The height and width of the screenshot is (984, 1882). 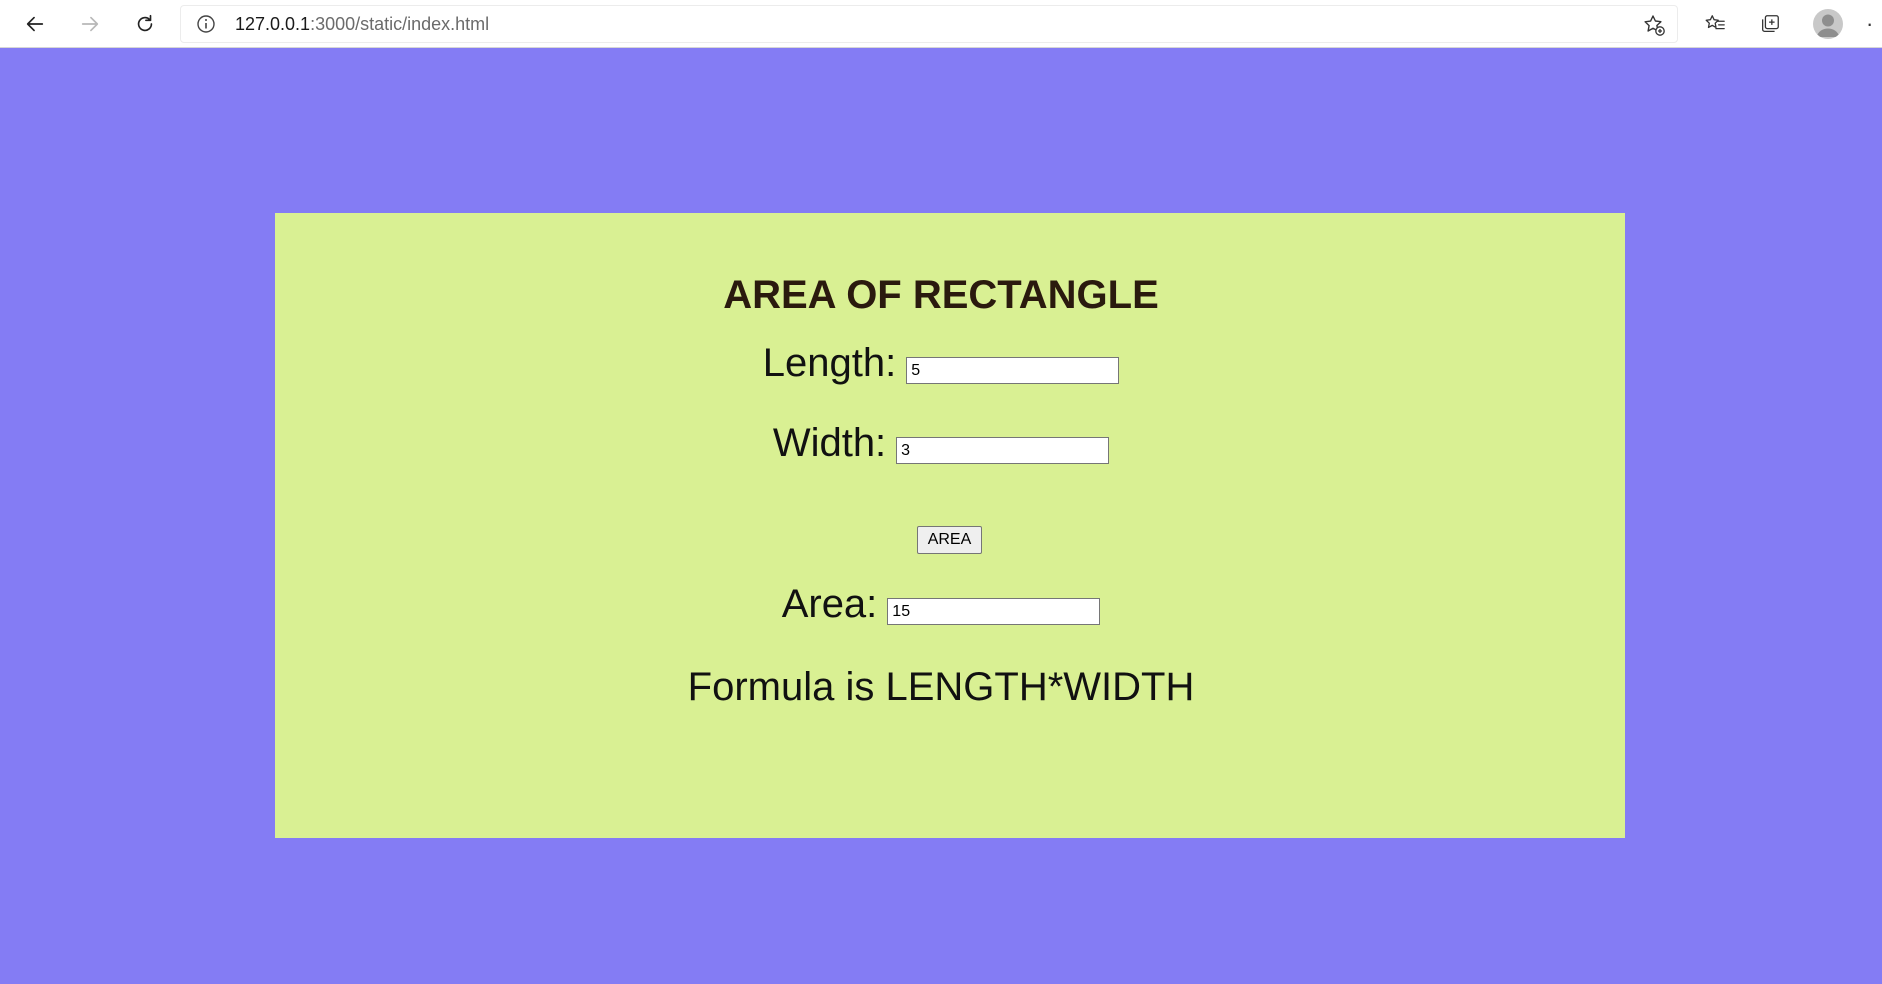 I want to click on length-row: Length:, so click(x=941, y=363).